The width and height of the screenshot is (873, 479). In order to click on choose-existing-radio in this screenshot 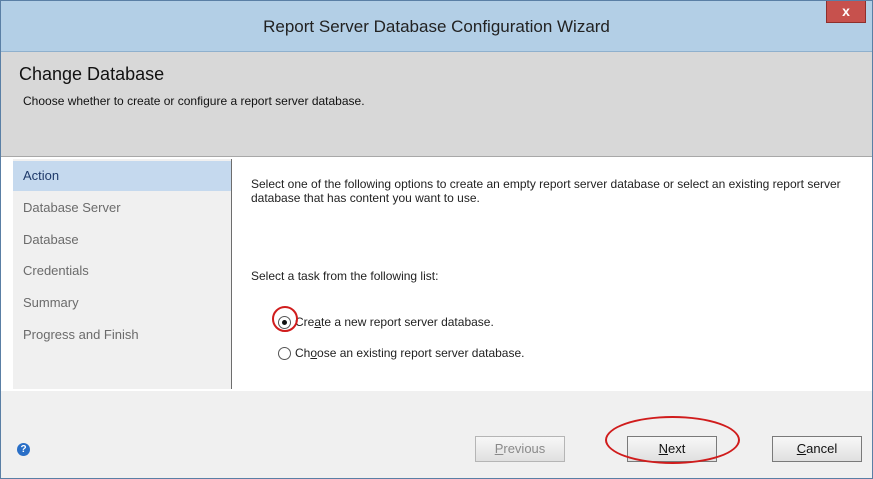, I will do `click(284, 353)`.